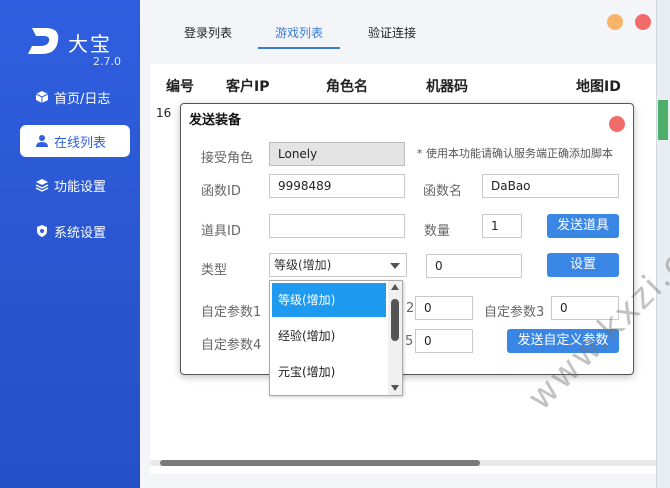  I want to click on role-field, so click(337, 154).